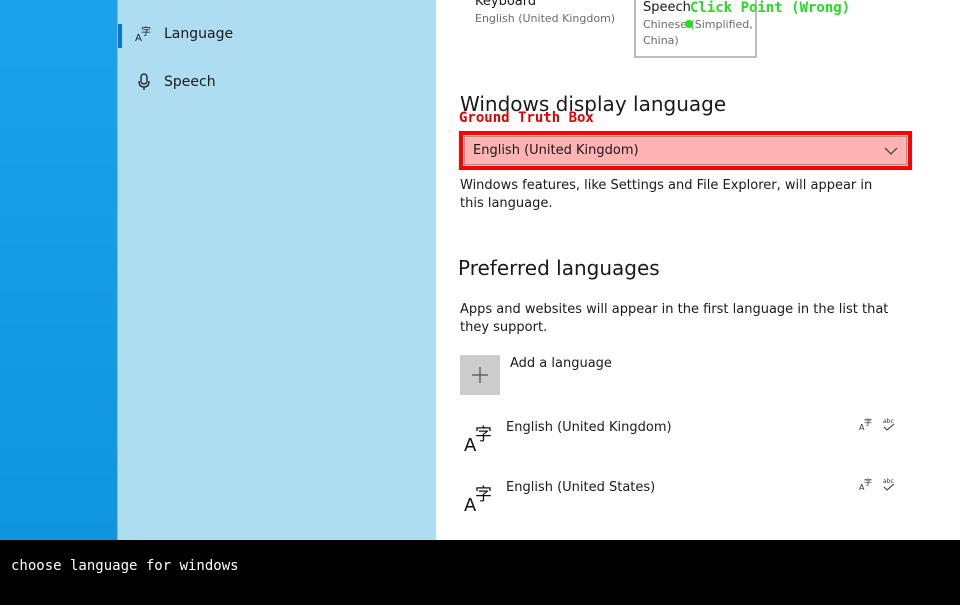 Image resolution: width=960 pixels, height=605 pixels. I want to click on tile-title: Keyboard, so click(506, 4).